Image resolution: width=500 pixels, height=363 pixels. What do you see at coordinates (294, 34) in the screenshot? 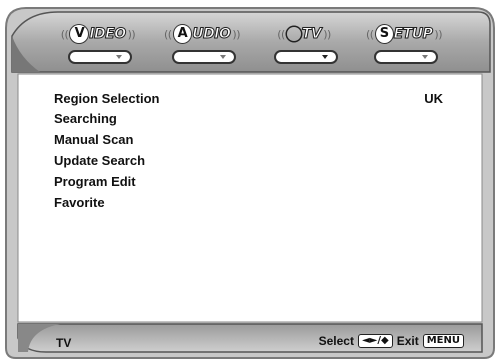
I see `tv-tab-icon` at bounding box center [294, 34].